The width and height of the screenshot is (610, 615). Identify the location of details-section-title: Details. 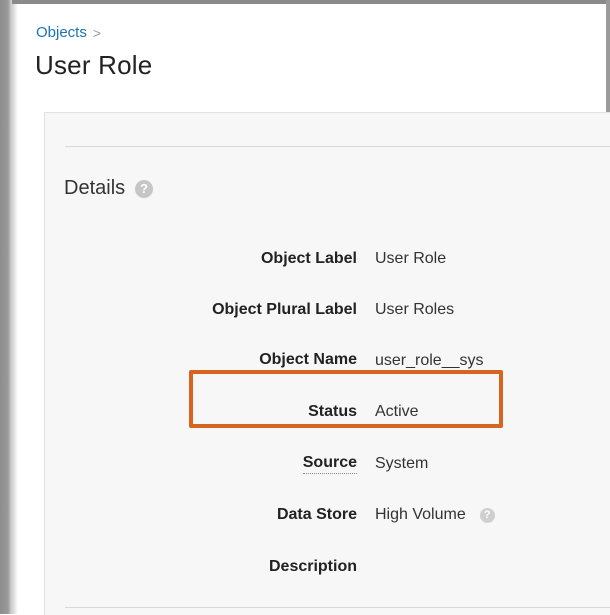
(95, 188).